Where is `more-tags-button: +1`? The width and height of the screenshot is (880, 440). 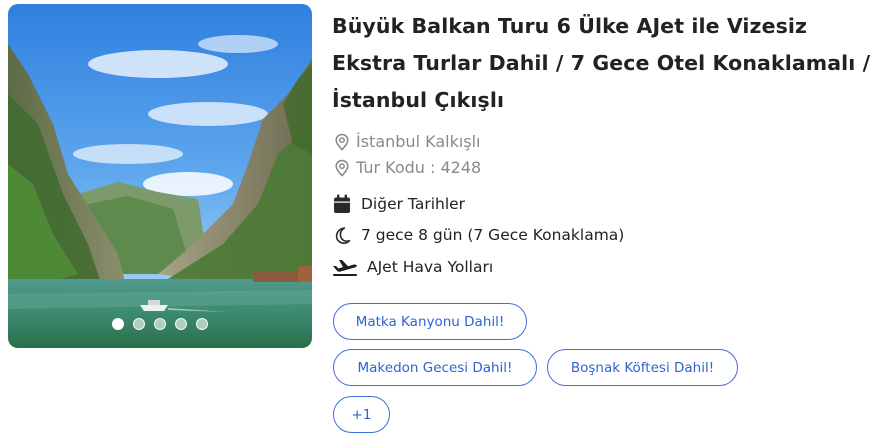 more-tags-button: +1 is located at coordinates (361, 414).